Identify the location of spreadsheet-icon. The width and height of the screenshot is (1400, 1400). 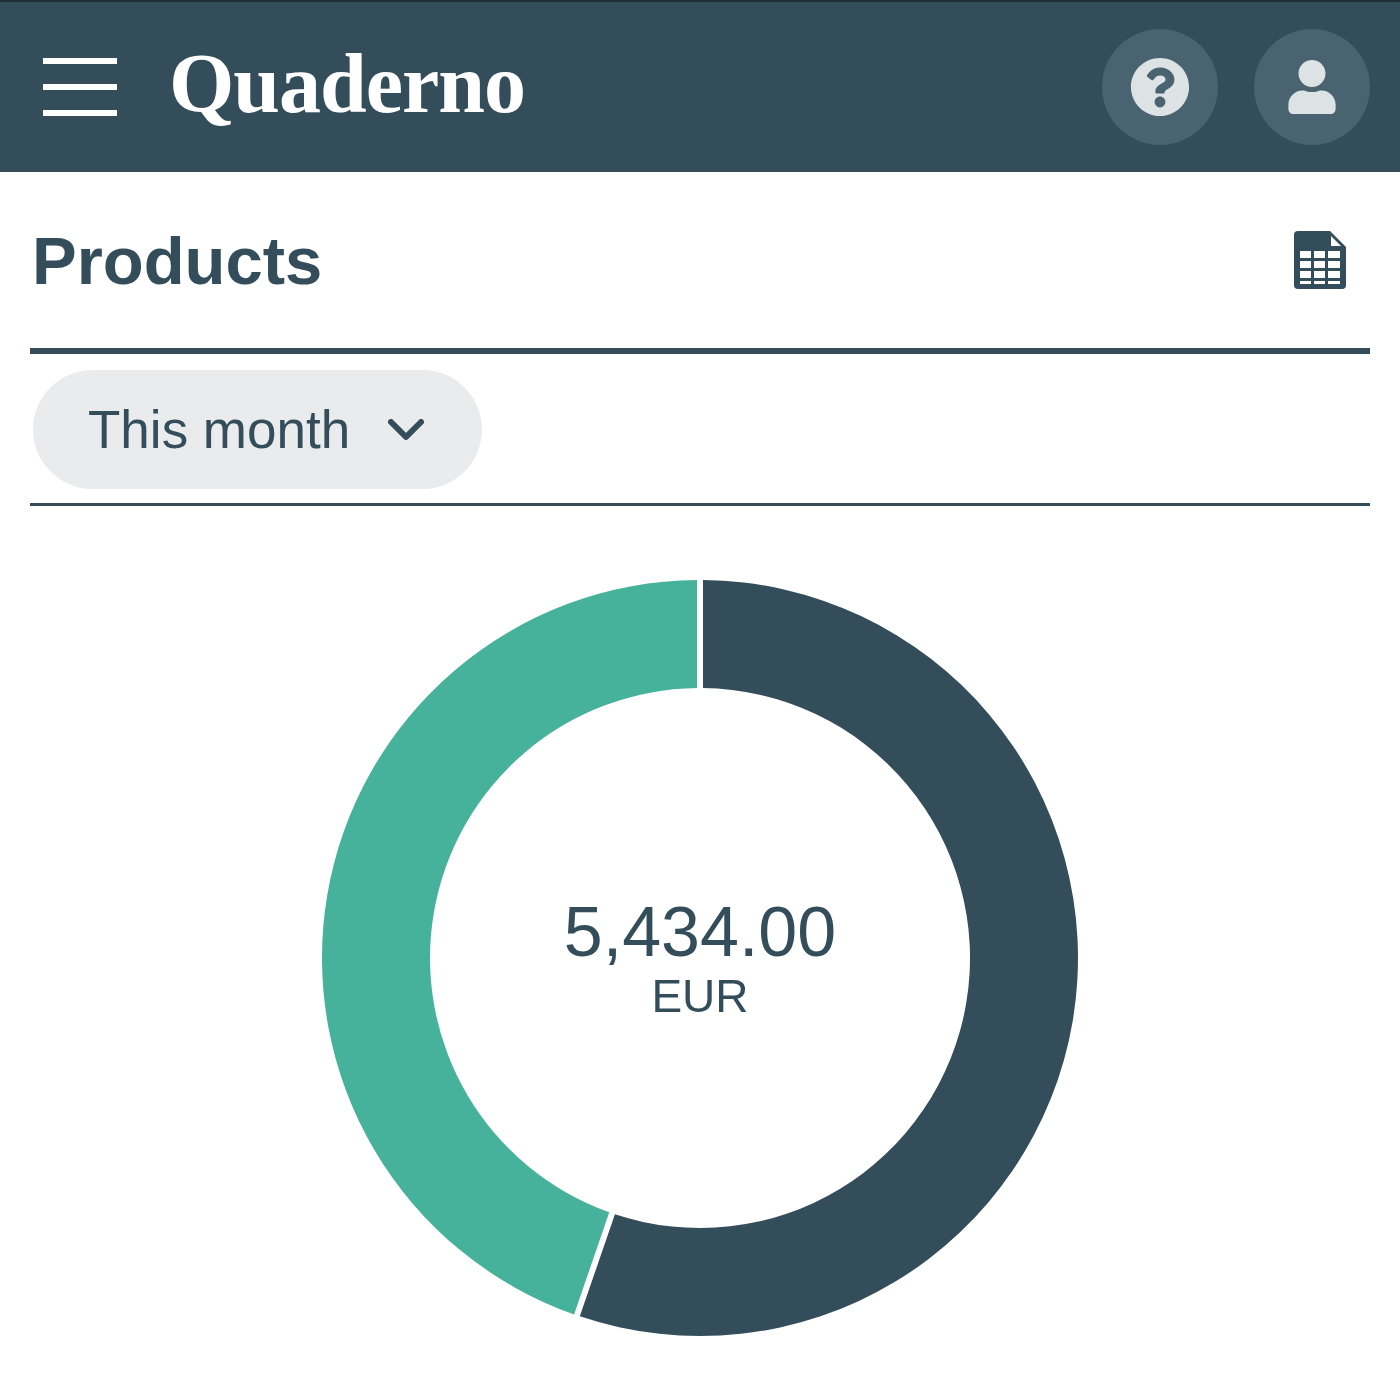
(1320, 260).